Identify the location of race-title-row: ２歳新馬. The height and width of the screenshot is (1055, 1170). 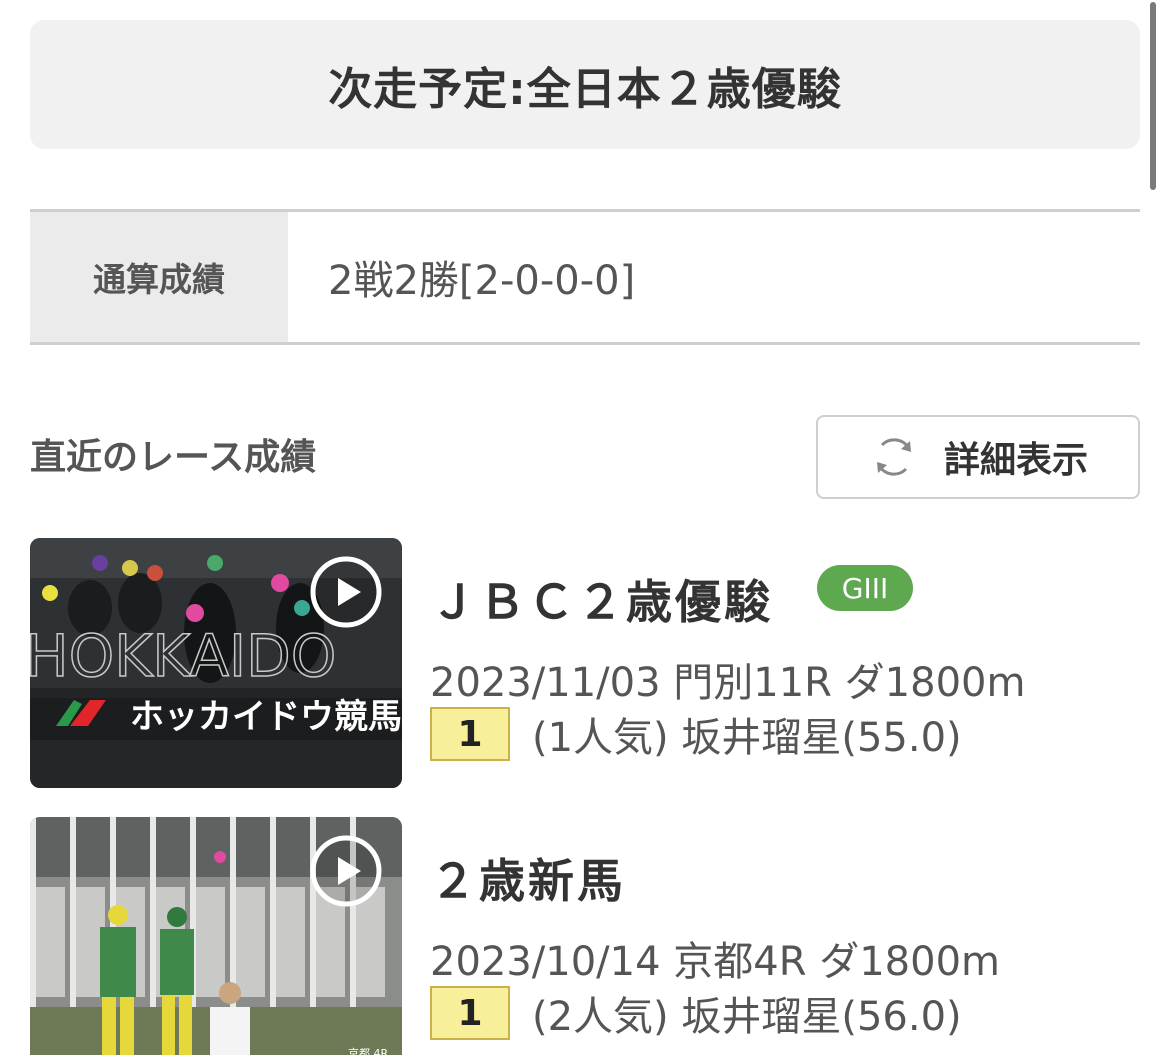
(528, 878).